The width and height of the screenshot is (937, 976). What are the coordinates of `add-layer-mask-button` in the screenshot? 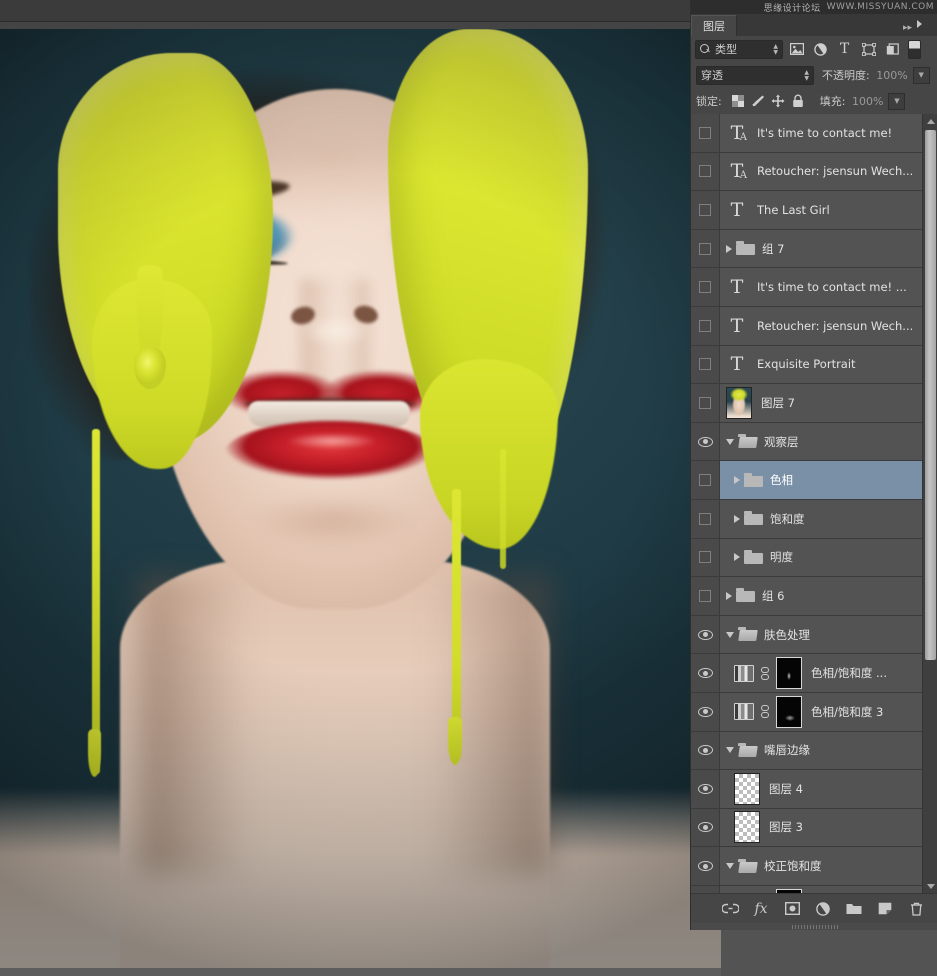 It's located at (792, 909).